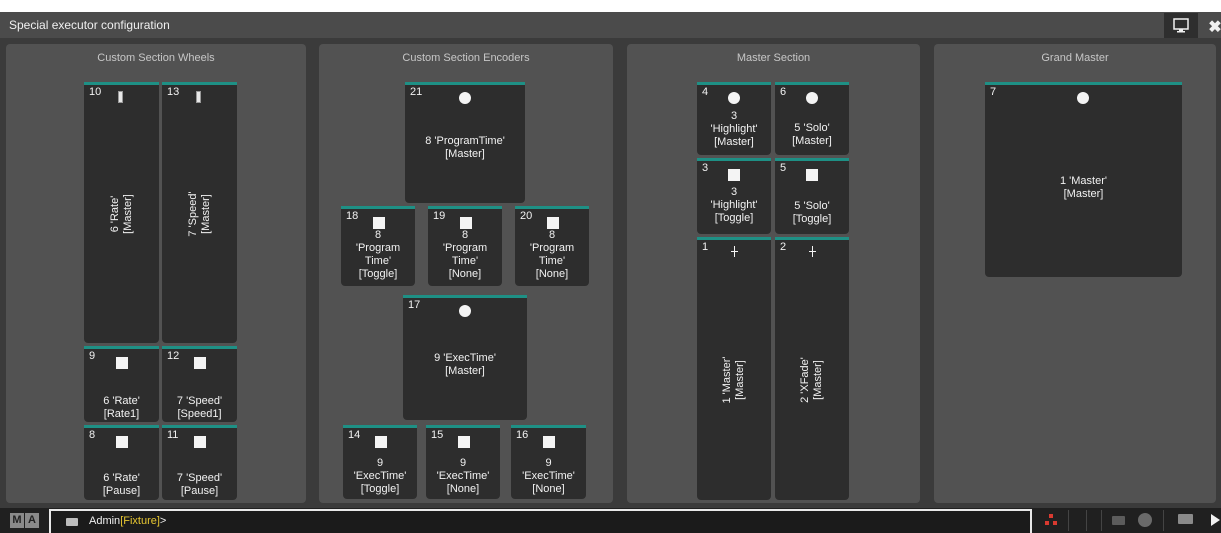 This screenshot has height=533, width=1221. What do you see at coordinates (105, 521) in the screenshot?
I see `prompt-user: Admin` at bounding box center [105, 521].